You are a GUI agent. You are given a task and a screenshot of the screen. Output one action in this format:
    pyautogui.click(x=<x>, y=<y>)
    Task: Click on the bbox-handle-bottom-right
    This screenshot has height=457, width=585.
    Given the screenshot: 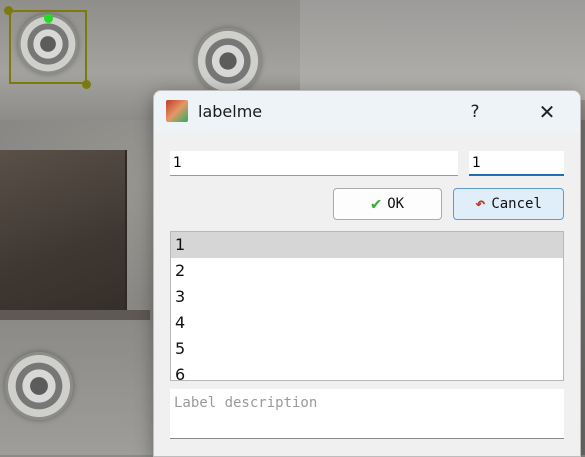 What is the action you would take?
    pyautogui.click(x=86, y=84)
    